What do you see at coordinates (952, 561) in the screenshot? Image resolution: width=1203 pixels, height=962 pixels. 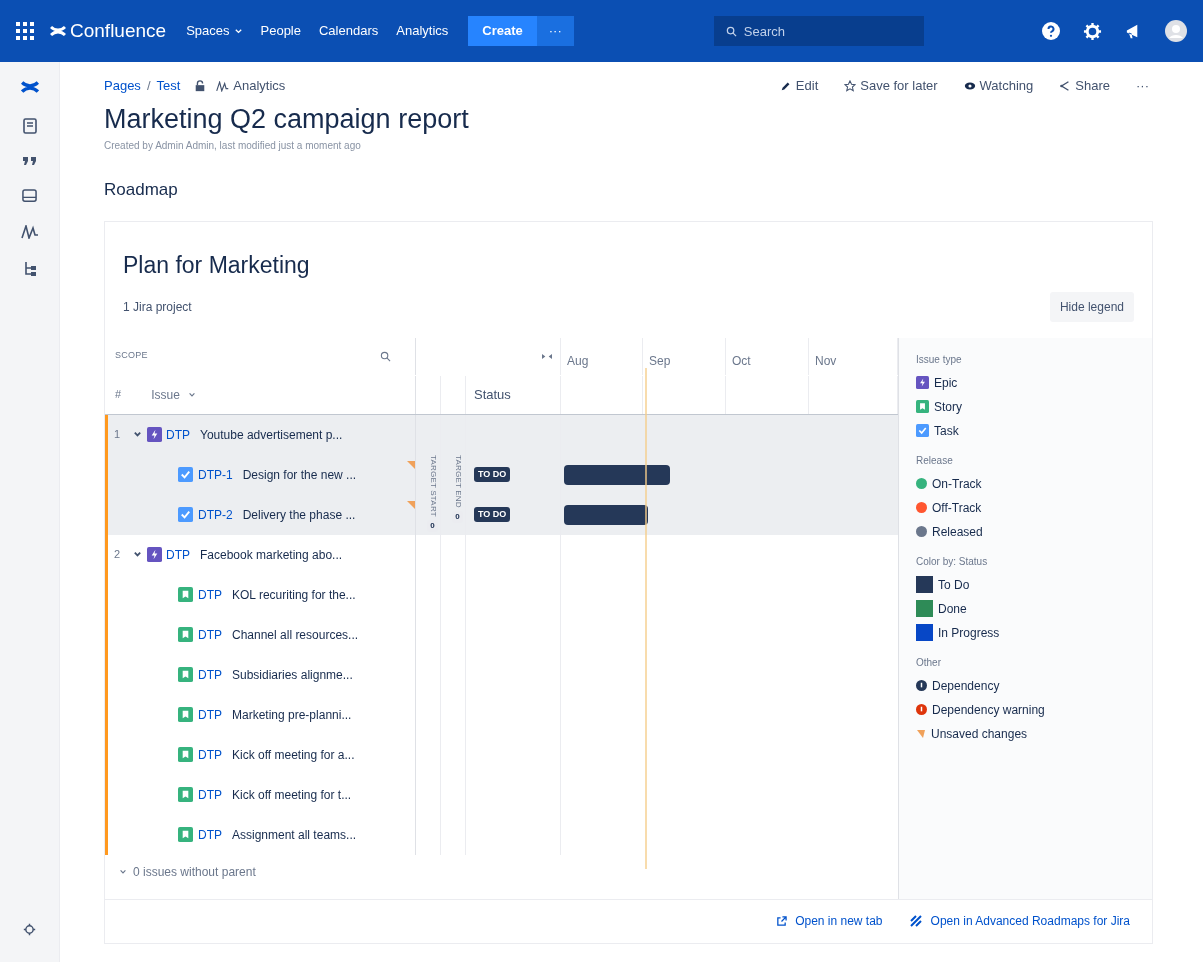 I see `legend-heading: Color by: Status` at bounding box center [952, 561].